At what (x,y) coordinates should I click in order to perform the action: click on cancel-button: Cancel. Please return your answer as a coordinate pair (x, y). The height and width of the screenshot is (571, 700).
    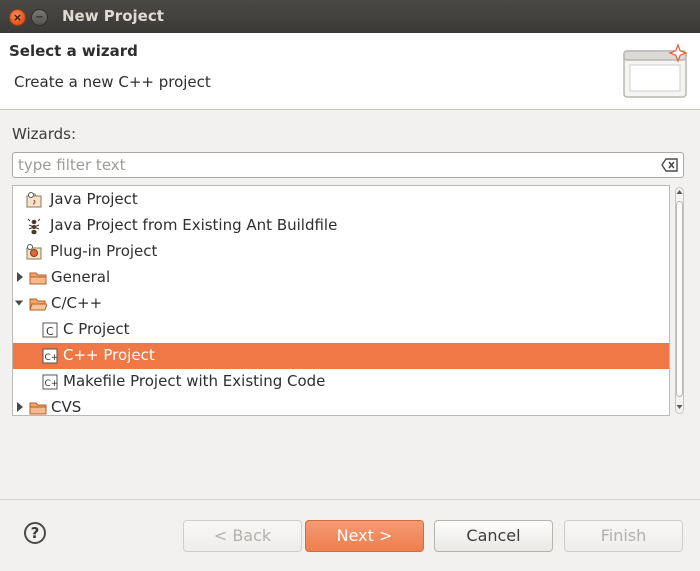
    Looking at the image, I should click on (493, 536).